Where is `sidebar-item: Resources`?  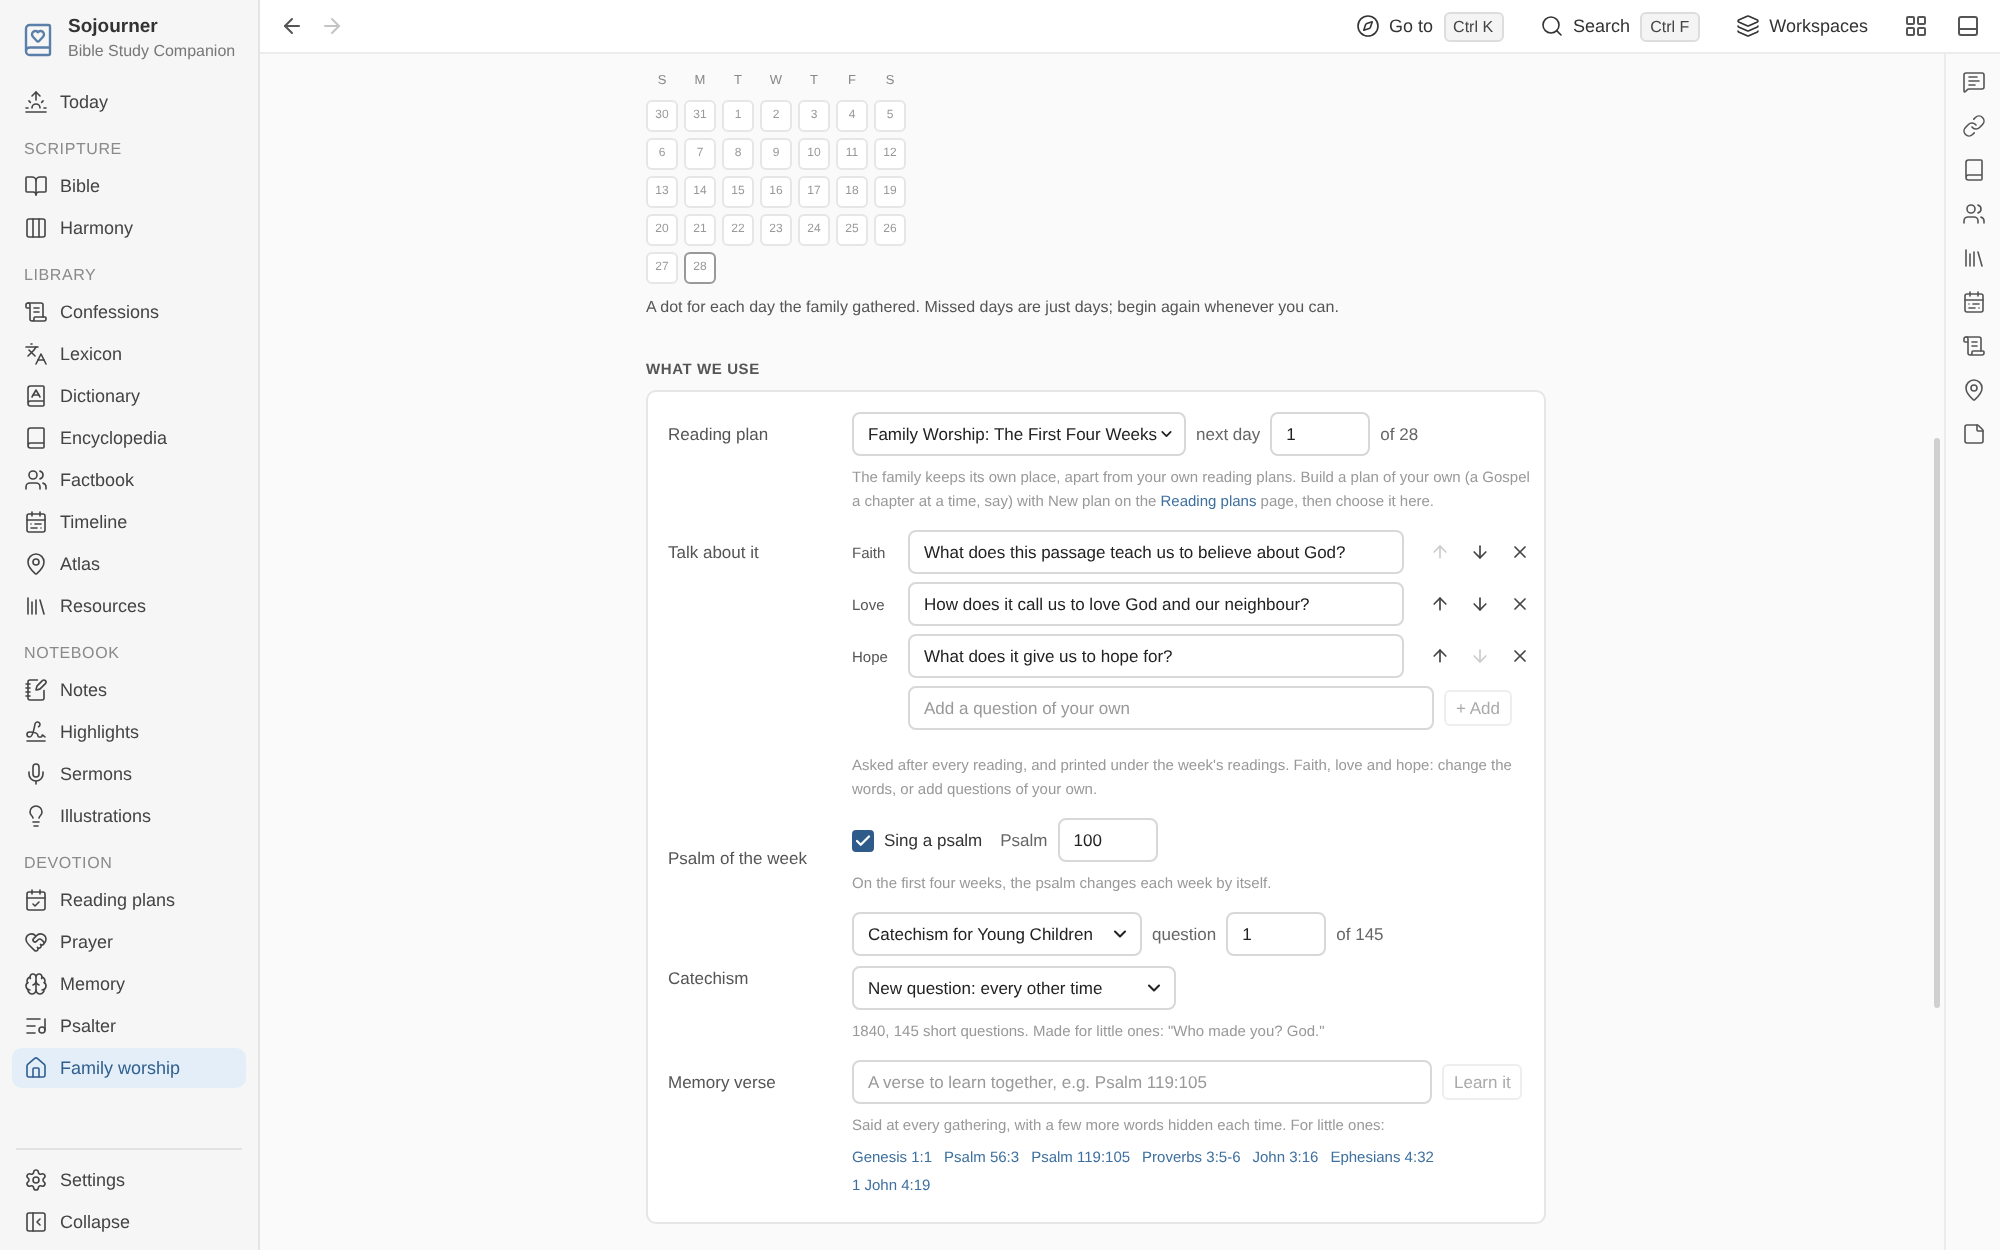
sidebar-item: Resources is located at coordinates (129, 605).